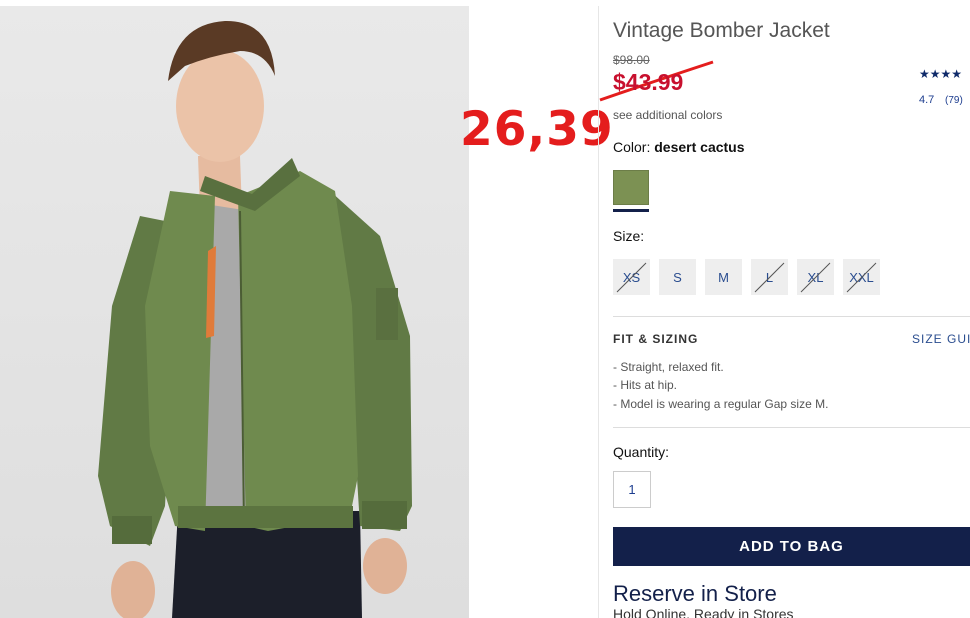 The width and height of the screenshot is (970, 618). Describe the element at coordinates (667, 115) in the screenshot. I see `see-additional-colors-link: see additional colors` at that location.